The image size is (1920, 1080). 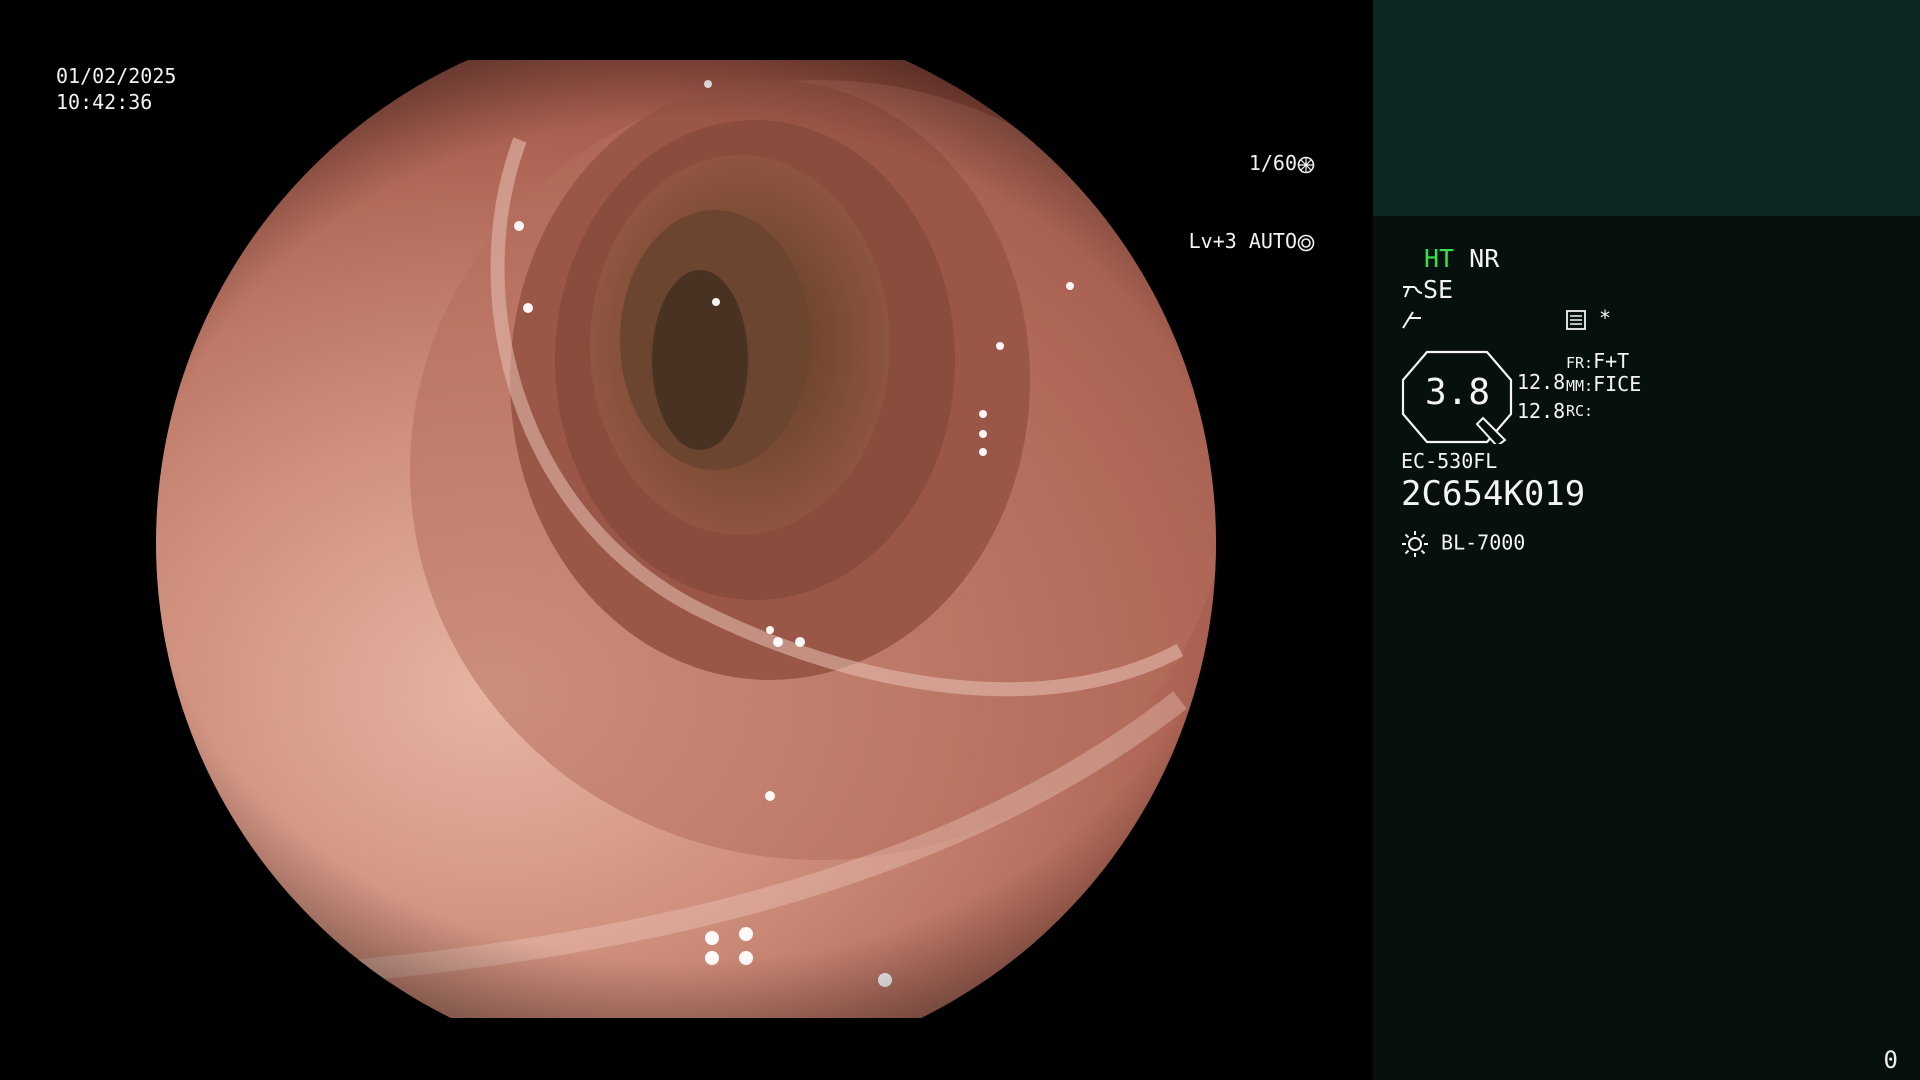 What do you see at coordinates (1449, 461) in the screenshot?
I see `scope-model: EC-530FL` at bounding box center [1449, 461].